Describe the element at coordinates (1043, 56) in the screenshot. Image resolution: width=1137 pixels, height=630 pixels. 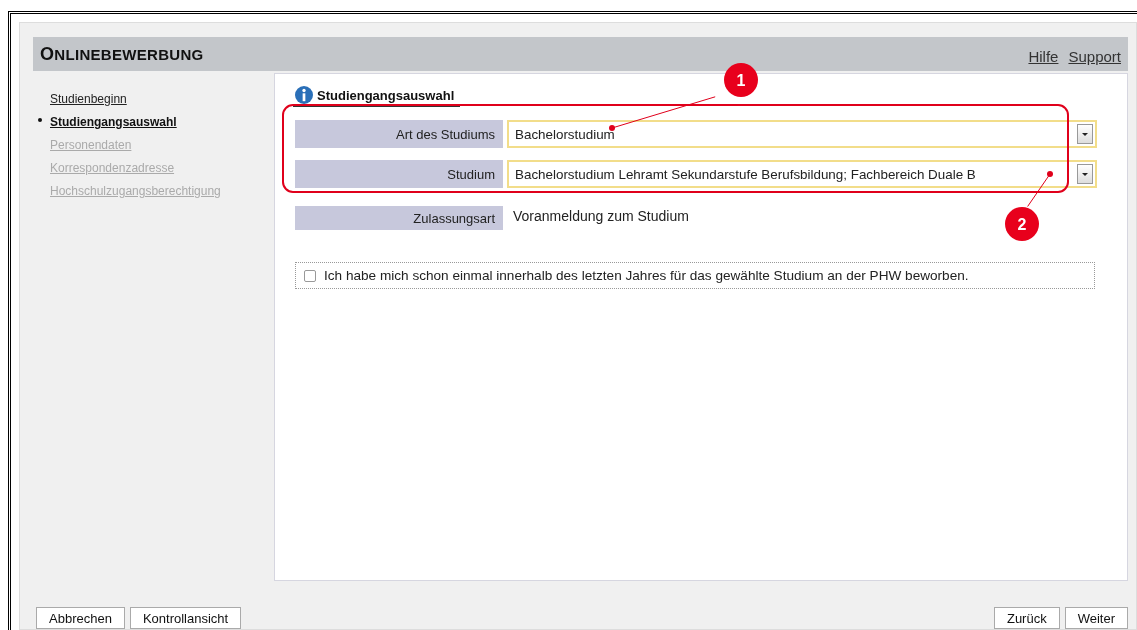
I see `header-link: Hilfe` at that location.